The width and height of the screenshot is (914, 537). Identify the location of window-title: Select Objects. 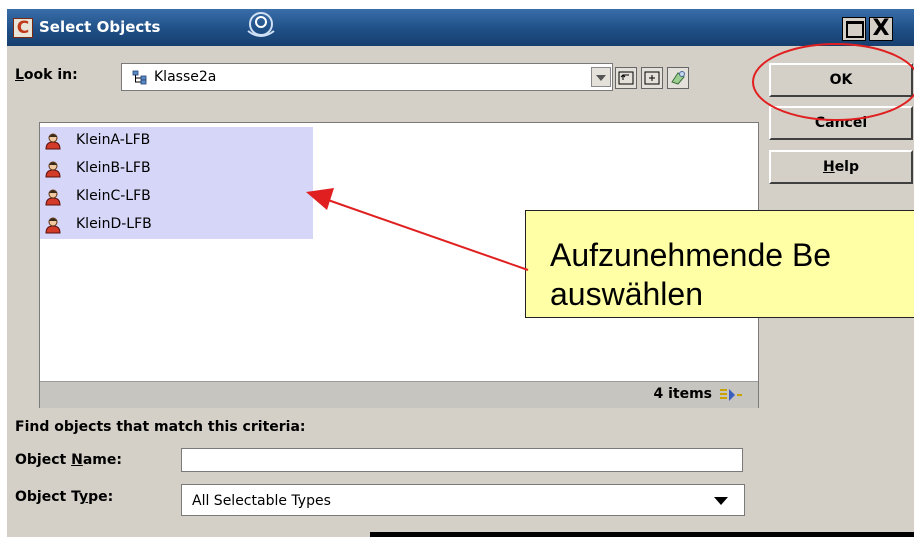
(100, 27).